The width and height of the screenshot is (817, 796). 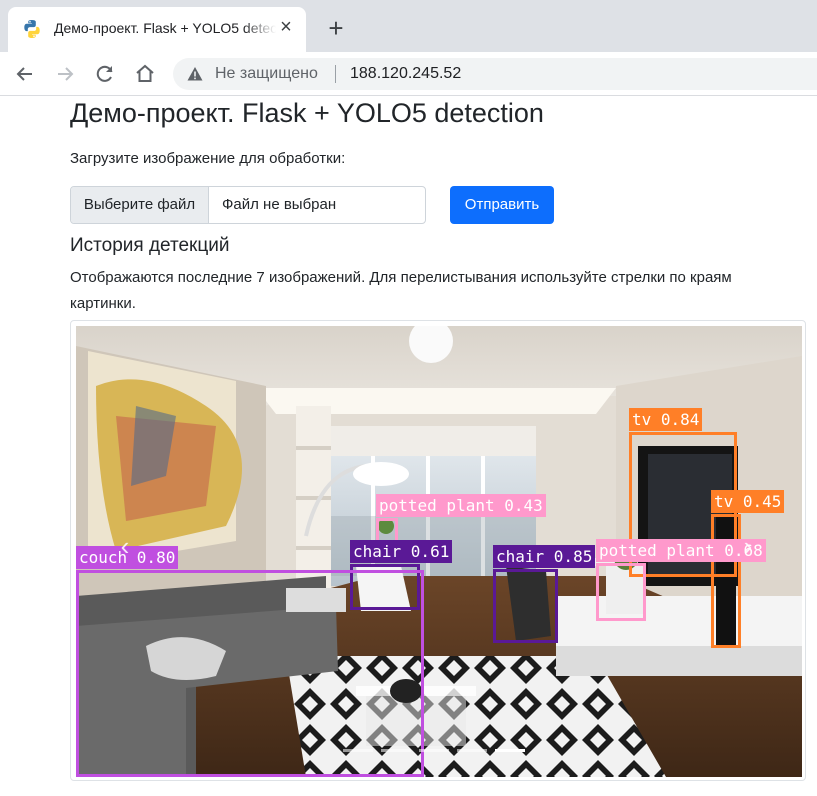 I want to click on file-input: Выберите файл Файл не выбран, so click(x=248, y=205).